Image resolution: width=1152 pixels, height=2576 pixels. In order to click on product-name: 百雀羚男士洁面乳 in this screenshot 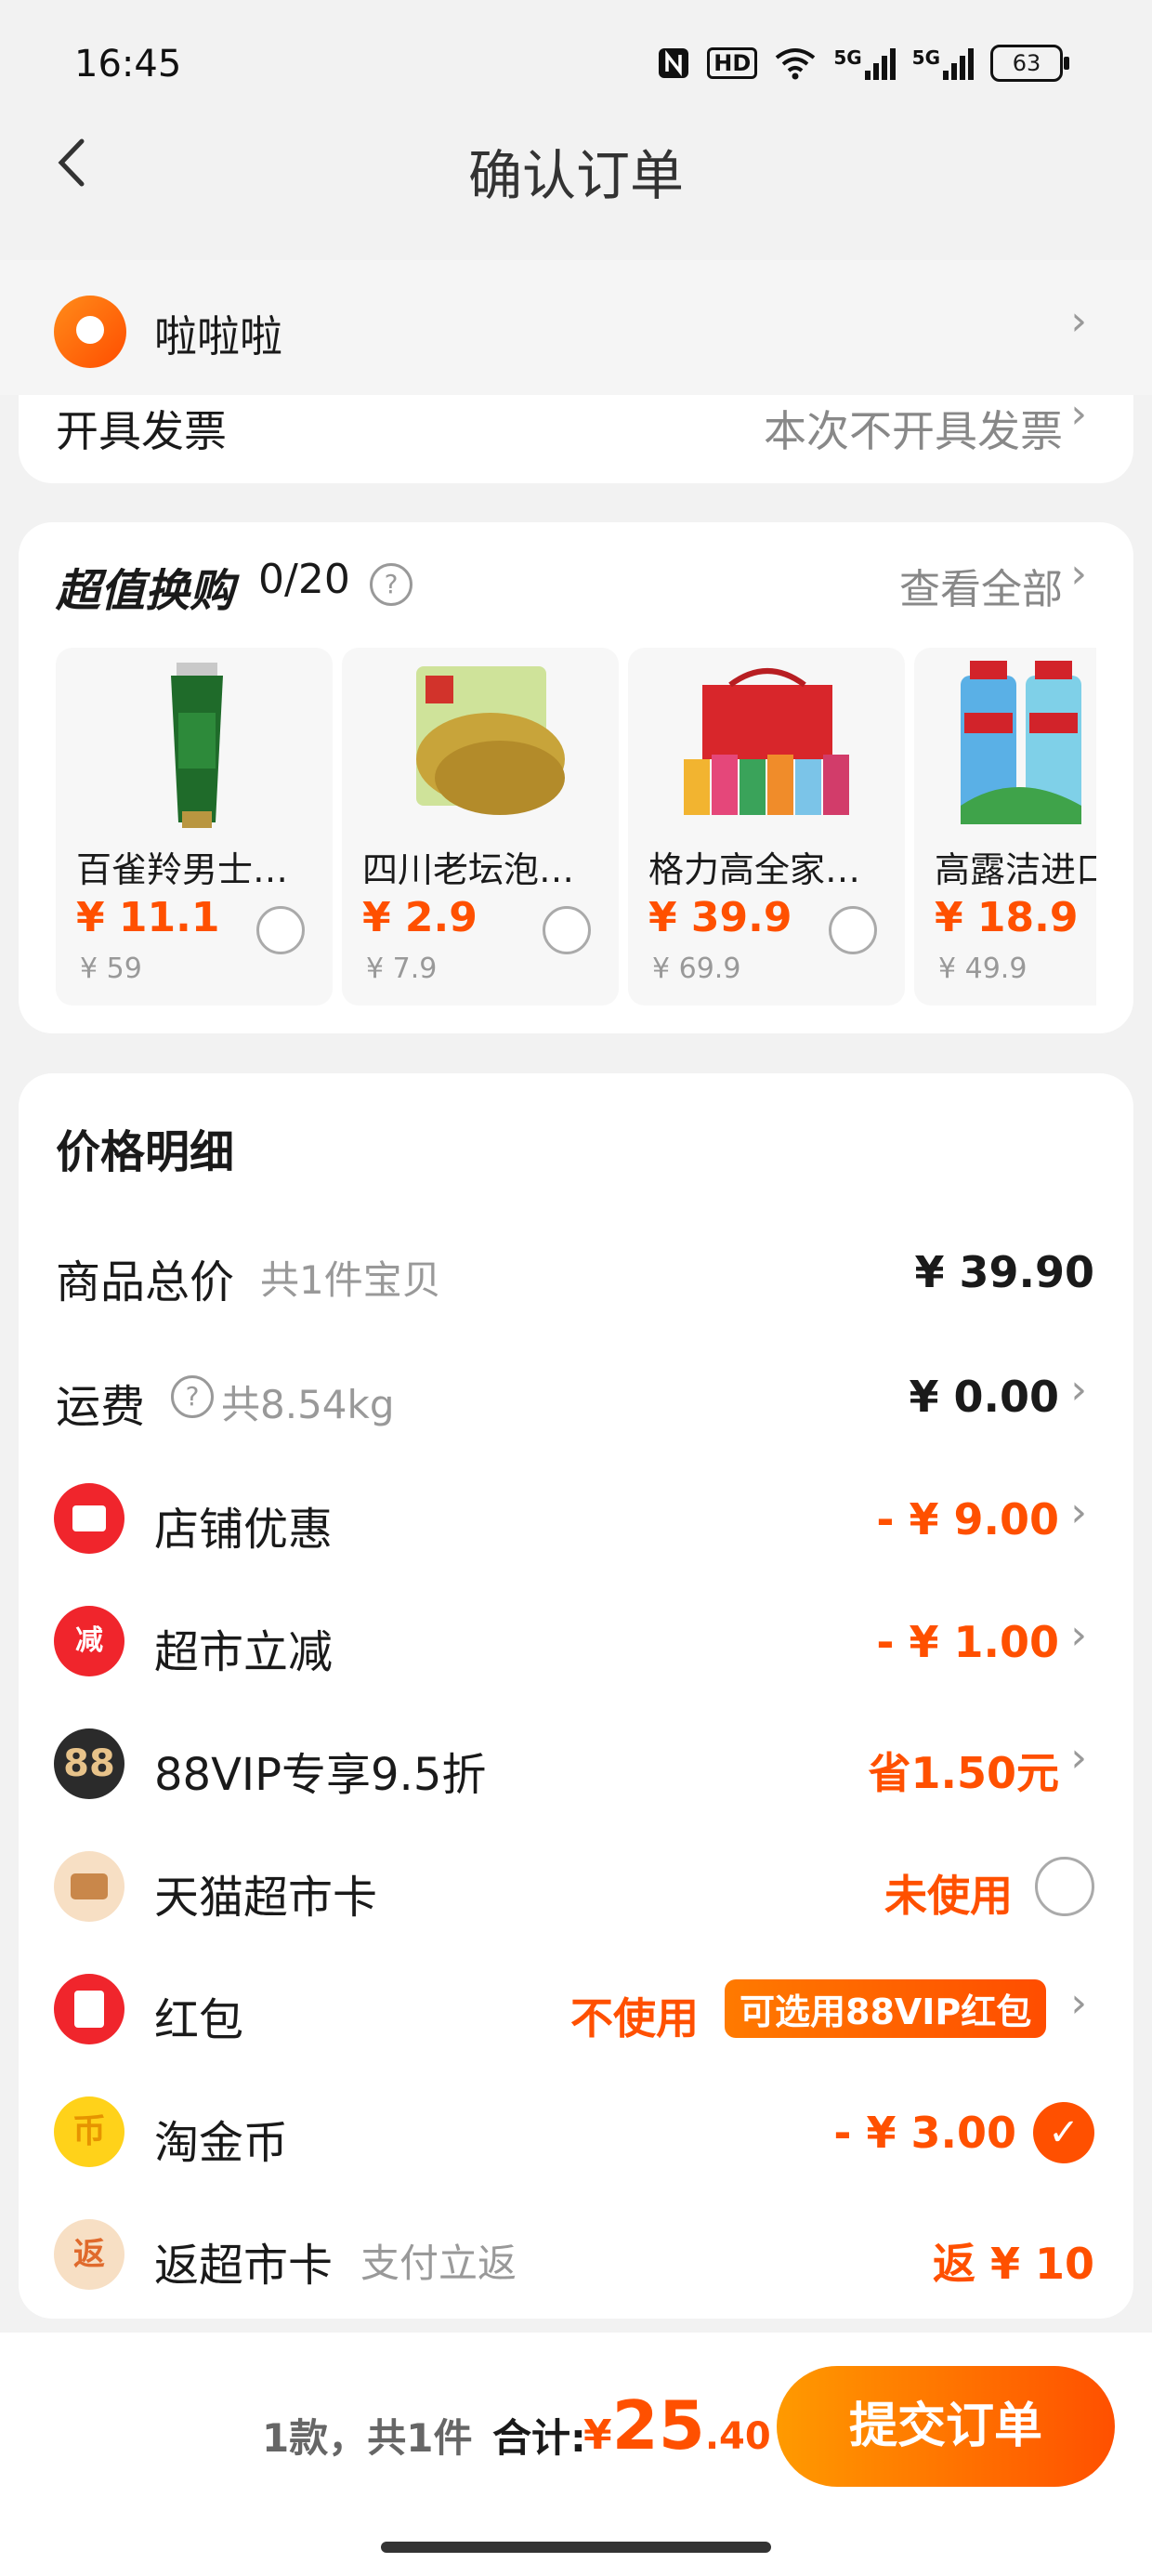, I will do `click(197, 869)`.